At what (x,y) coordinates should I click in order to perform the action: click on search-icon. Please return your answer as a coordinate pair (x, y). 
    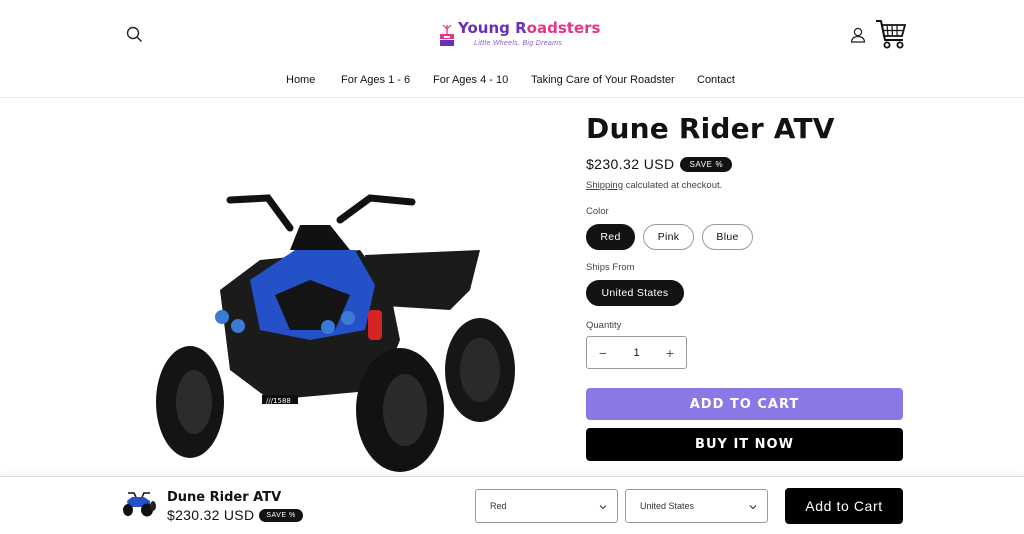
    Looking at the image, I should click on (134, 34).